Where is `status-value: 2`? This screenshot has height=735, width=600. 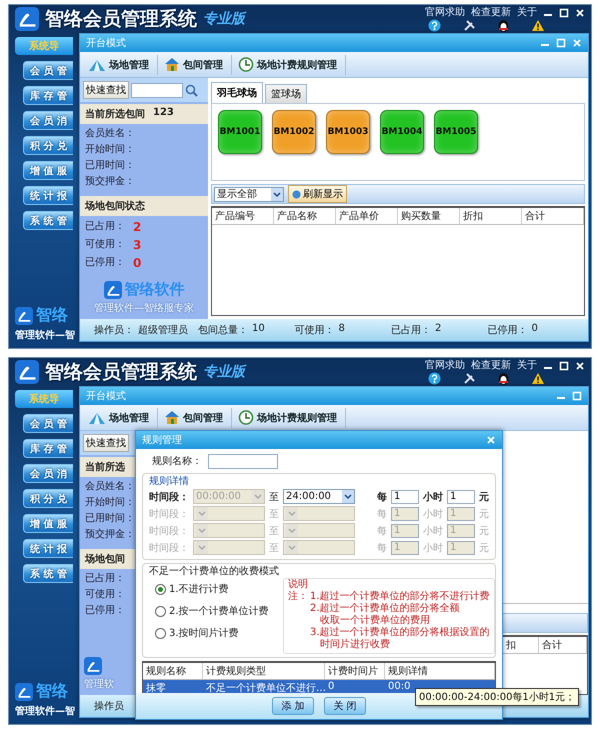
status-value: 2 is located at coordinates (438, 329).